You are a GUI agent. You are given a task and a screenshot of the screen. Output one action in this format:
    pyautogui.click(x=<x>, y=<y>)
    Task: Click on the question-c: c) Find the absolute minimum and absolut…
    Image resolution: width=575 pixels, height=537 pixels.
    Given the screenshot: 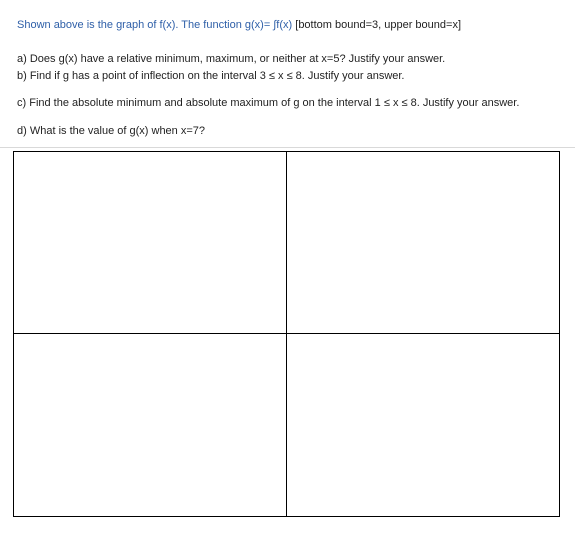 What is the action you would take?
    pyautogui.click(x=268, y=103)
    